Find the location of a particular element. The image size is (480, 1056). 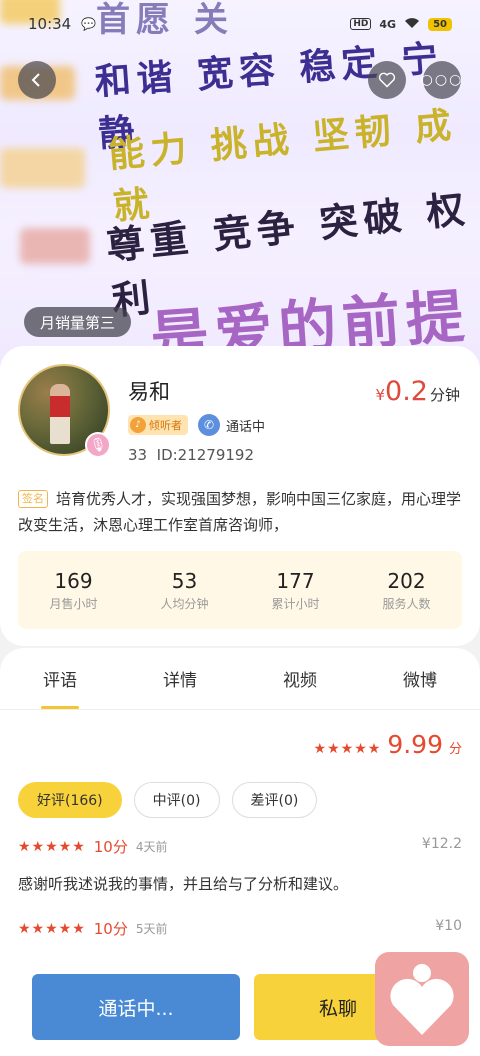

stat-value: 169 is located at coordinates (73, 580).